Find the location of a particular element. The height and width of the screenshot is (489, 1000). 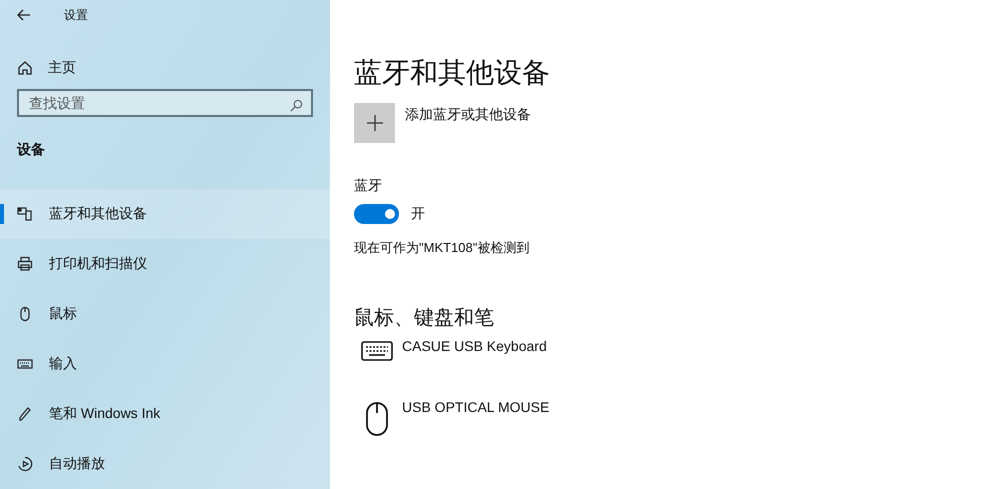

page-title: 蓝牙和其他设备 is located at coordinates (452, 73).